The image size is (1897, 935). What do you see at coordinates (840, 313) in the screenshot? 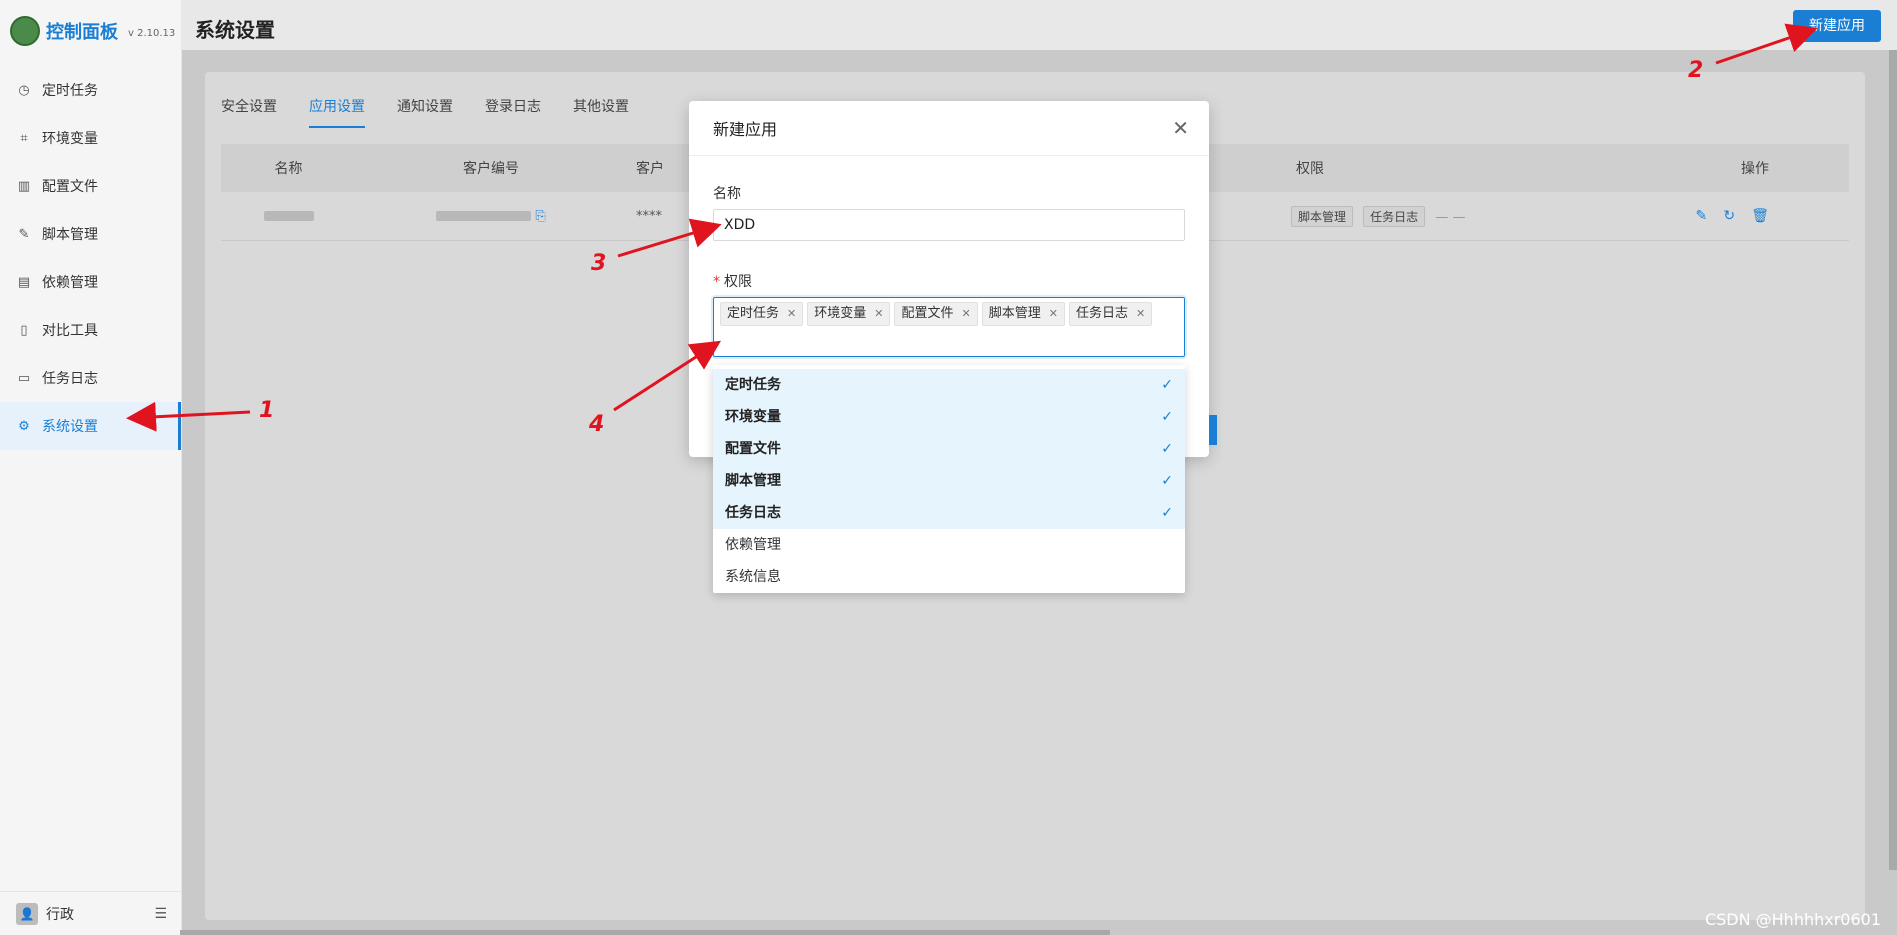
I see `chip-label: 环境变量` at bounding box center [840, 313].